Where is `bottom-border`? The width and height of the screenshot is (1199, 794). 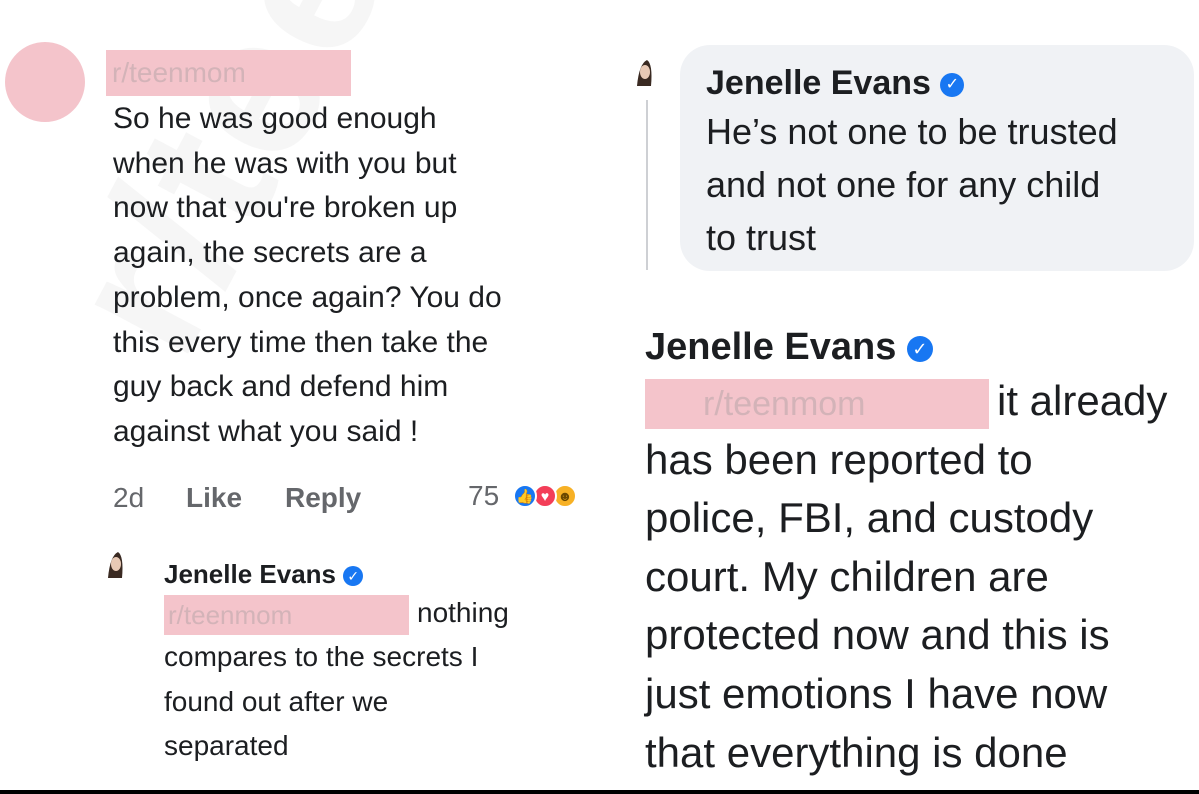
bottom-border is located at coordinates (599, 792).